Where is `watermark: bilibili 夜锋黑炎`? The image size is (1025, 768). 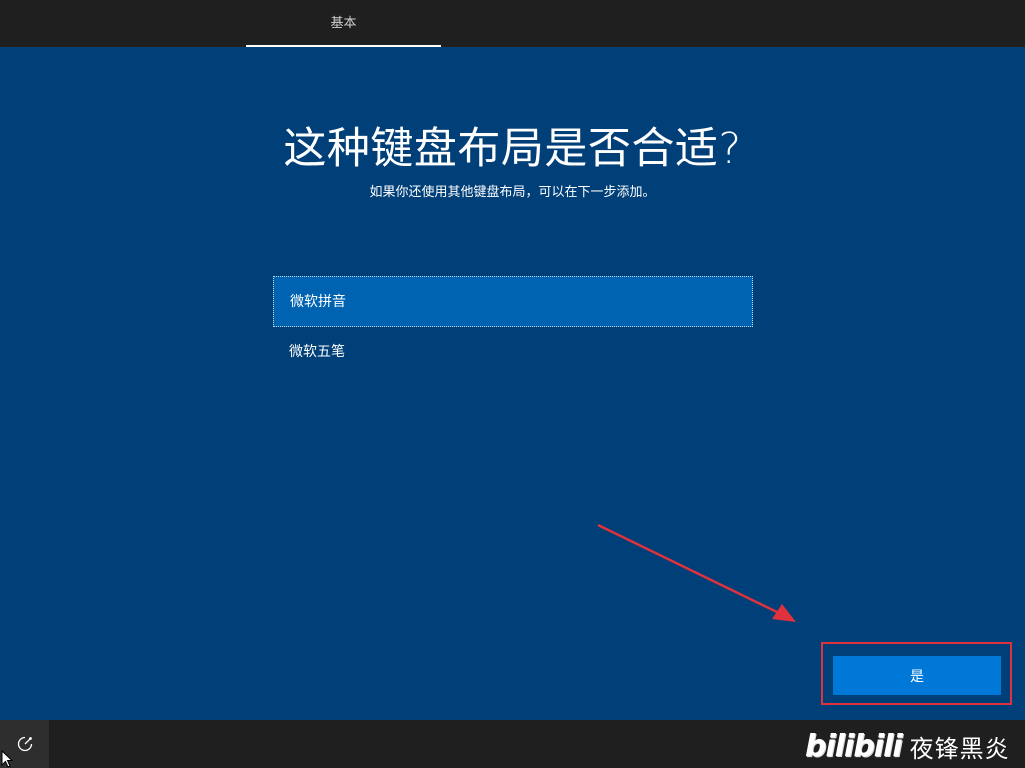
watermark: bilibili 夜锋黑炎 is located at coordinates (907, 746).